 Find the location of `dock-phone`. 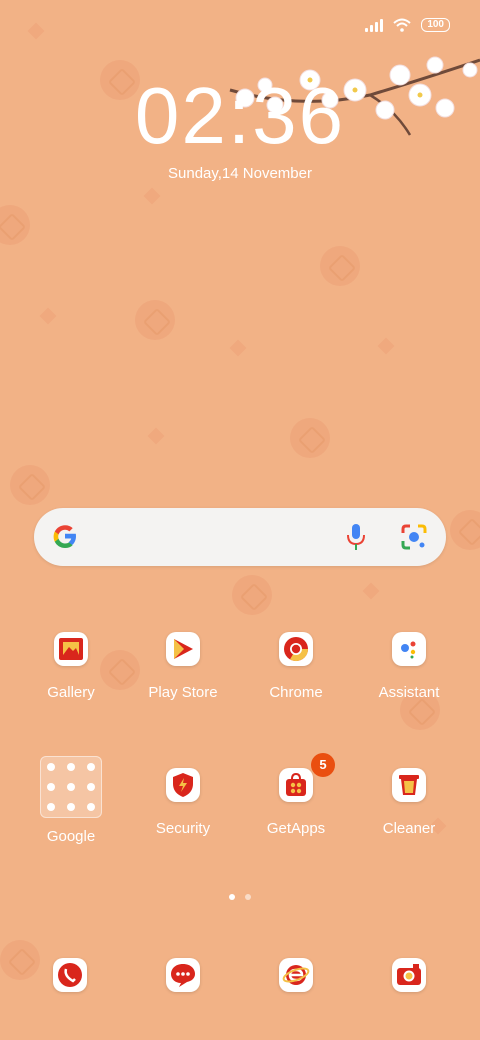

dock-phone is located at coordinates (70, 975).